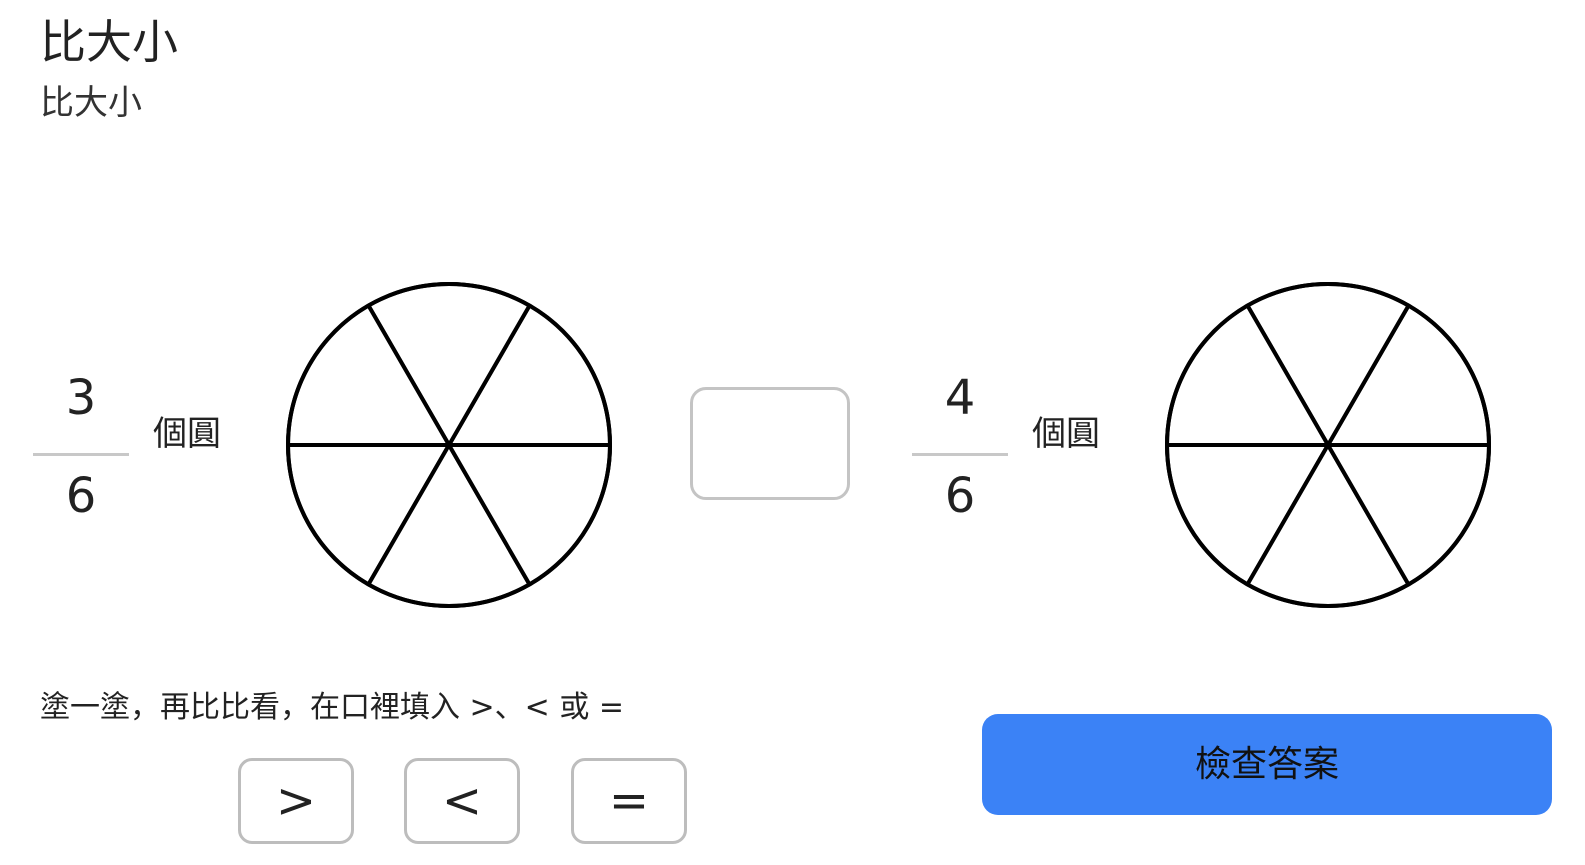 This screenshot has height=865, width=1585. I want to click on equal-button: =, so click(629, 801).